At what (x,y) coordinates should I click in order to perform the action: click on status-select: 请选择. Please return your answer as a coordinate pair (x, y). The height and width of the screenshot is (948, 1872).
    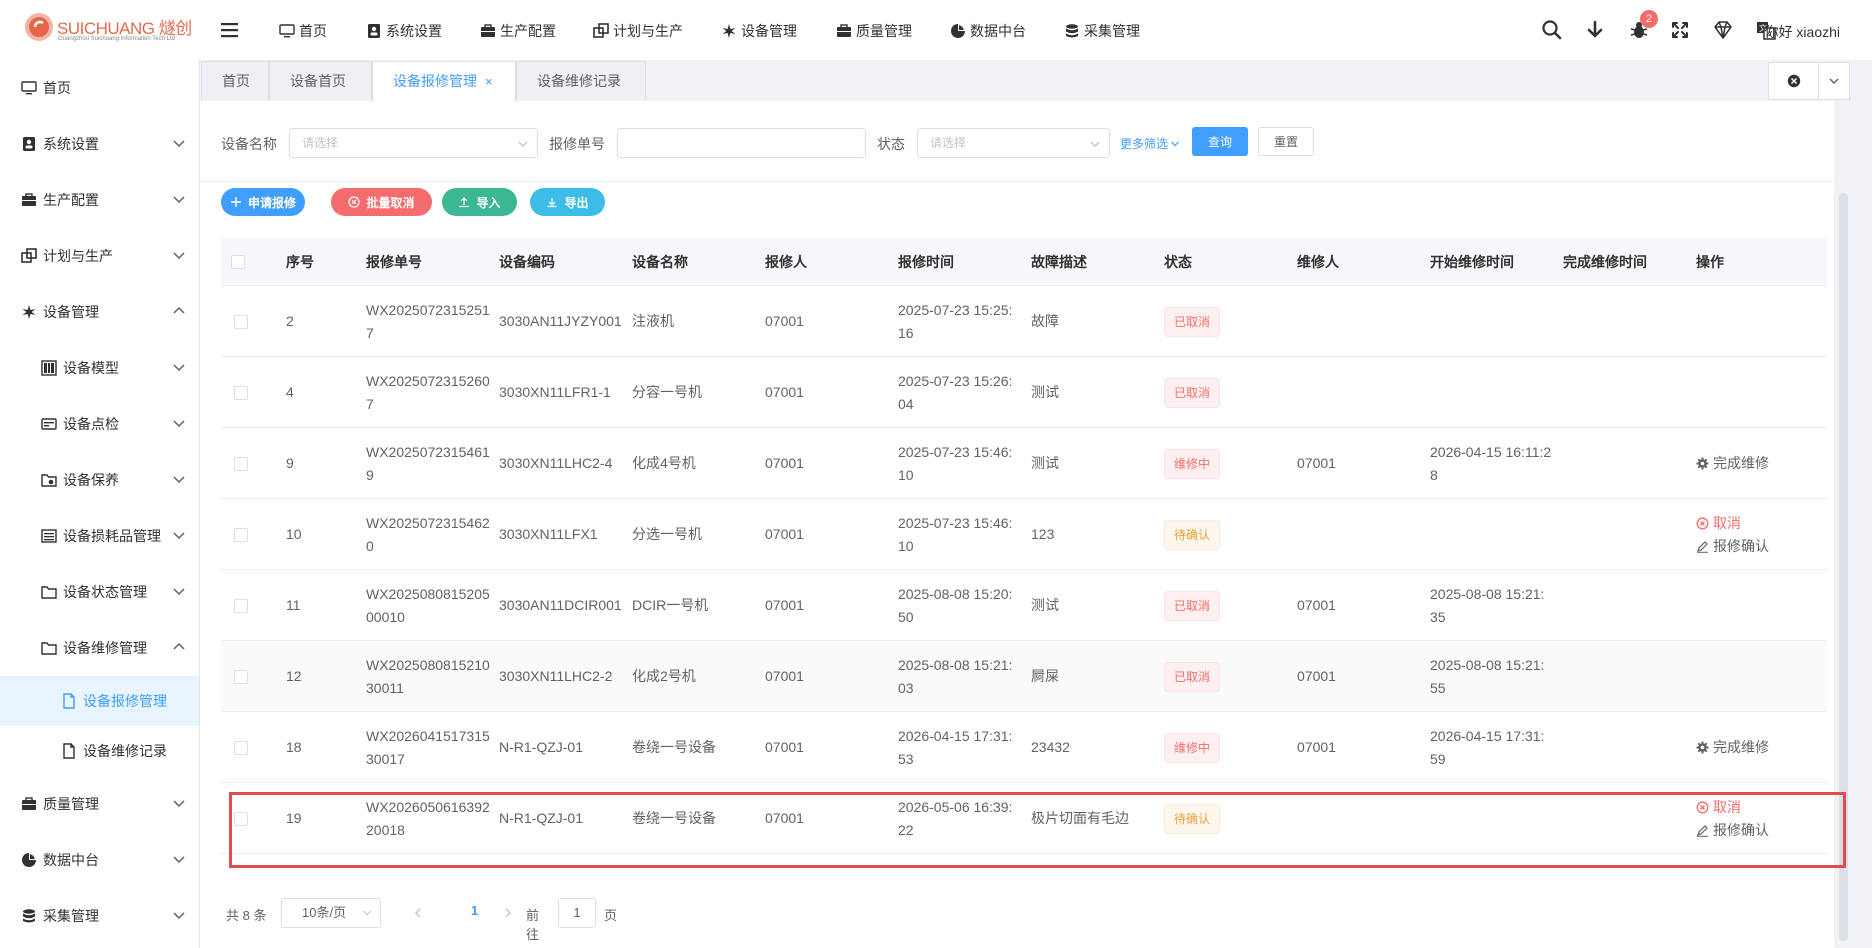
    Looking at the image, I should click on (1013, 143).